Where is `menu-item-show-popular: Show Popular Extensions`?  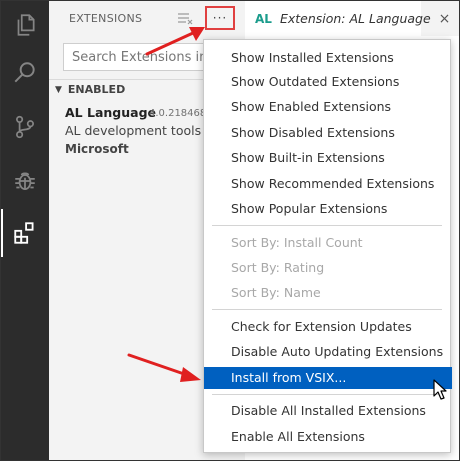 menu-item-show-popular: Show Popular Extensions is located at coordinates (328, 209).